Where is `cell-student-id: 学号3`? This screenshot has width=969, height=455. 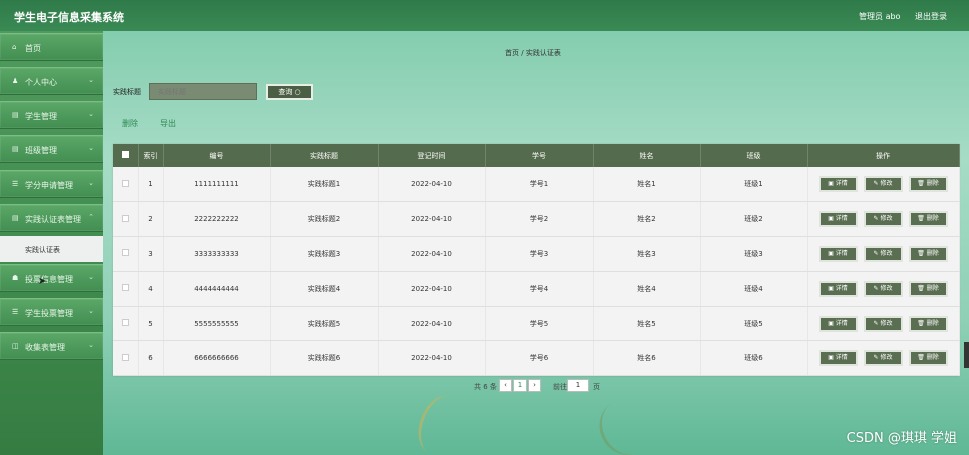
cell-student-id: 学号3 is located at coordinates (539, 254).